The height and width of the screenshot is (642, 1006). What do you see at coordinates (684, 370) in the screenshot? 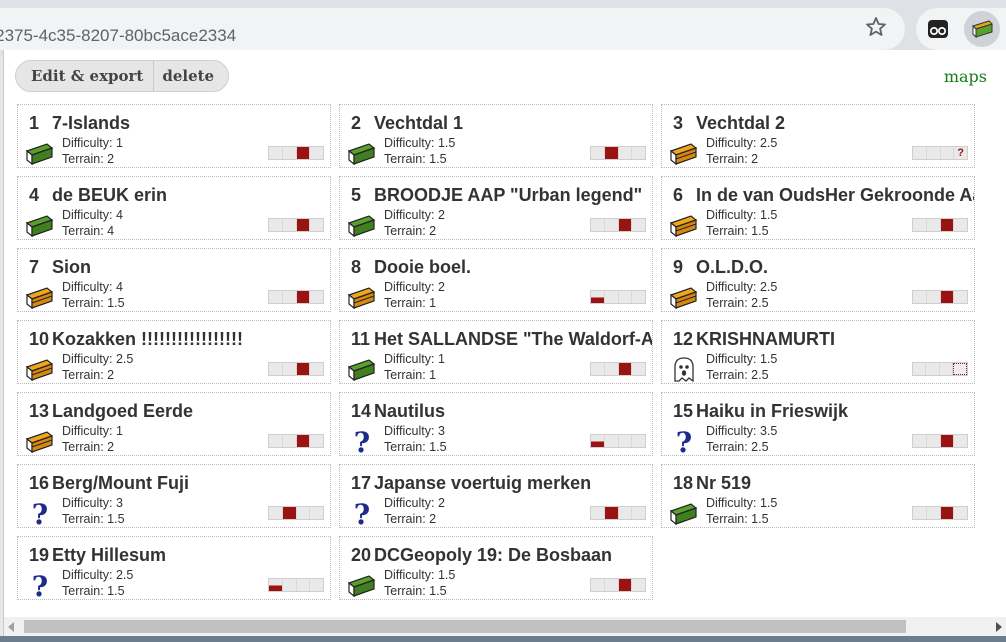
I see `ghost-cache-icon` at bounding box center [684, 370].